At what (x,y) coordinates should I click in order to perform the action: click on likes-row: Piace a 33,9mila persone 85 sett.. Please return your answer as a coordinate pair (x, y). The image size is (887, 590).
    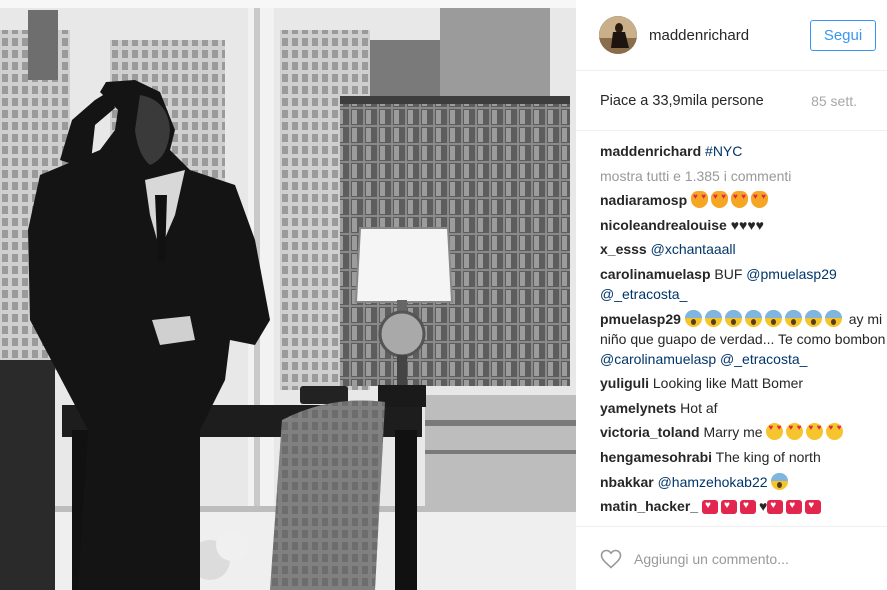
    Looking at the image, I should click on (731, 101).